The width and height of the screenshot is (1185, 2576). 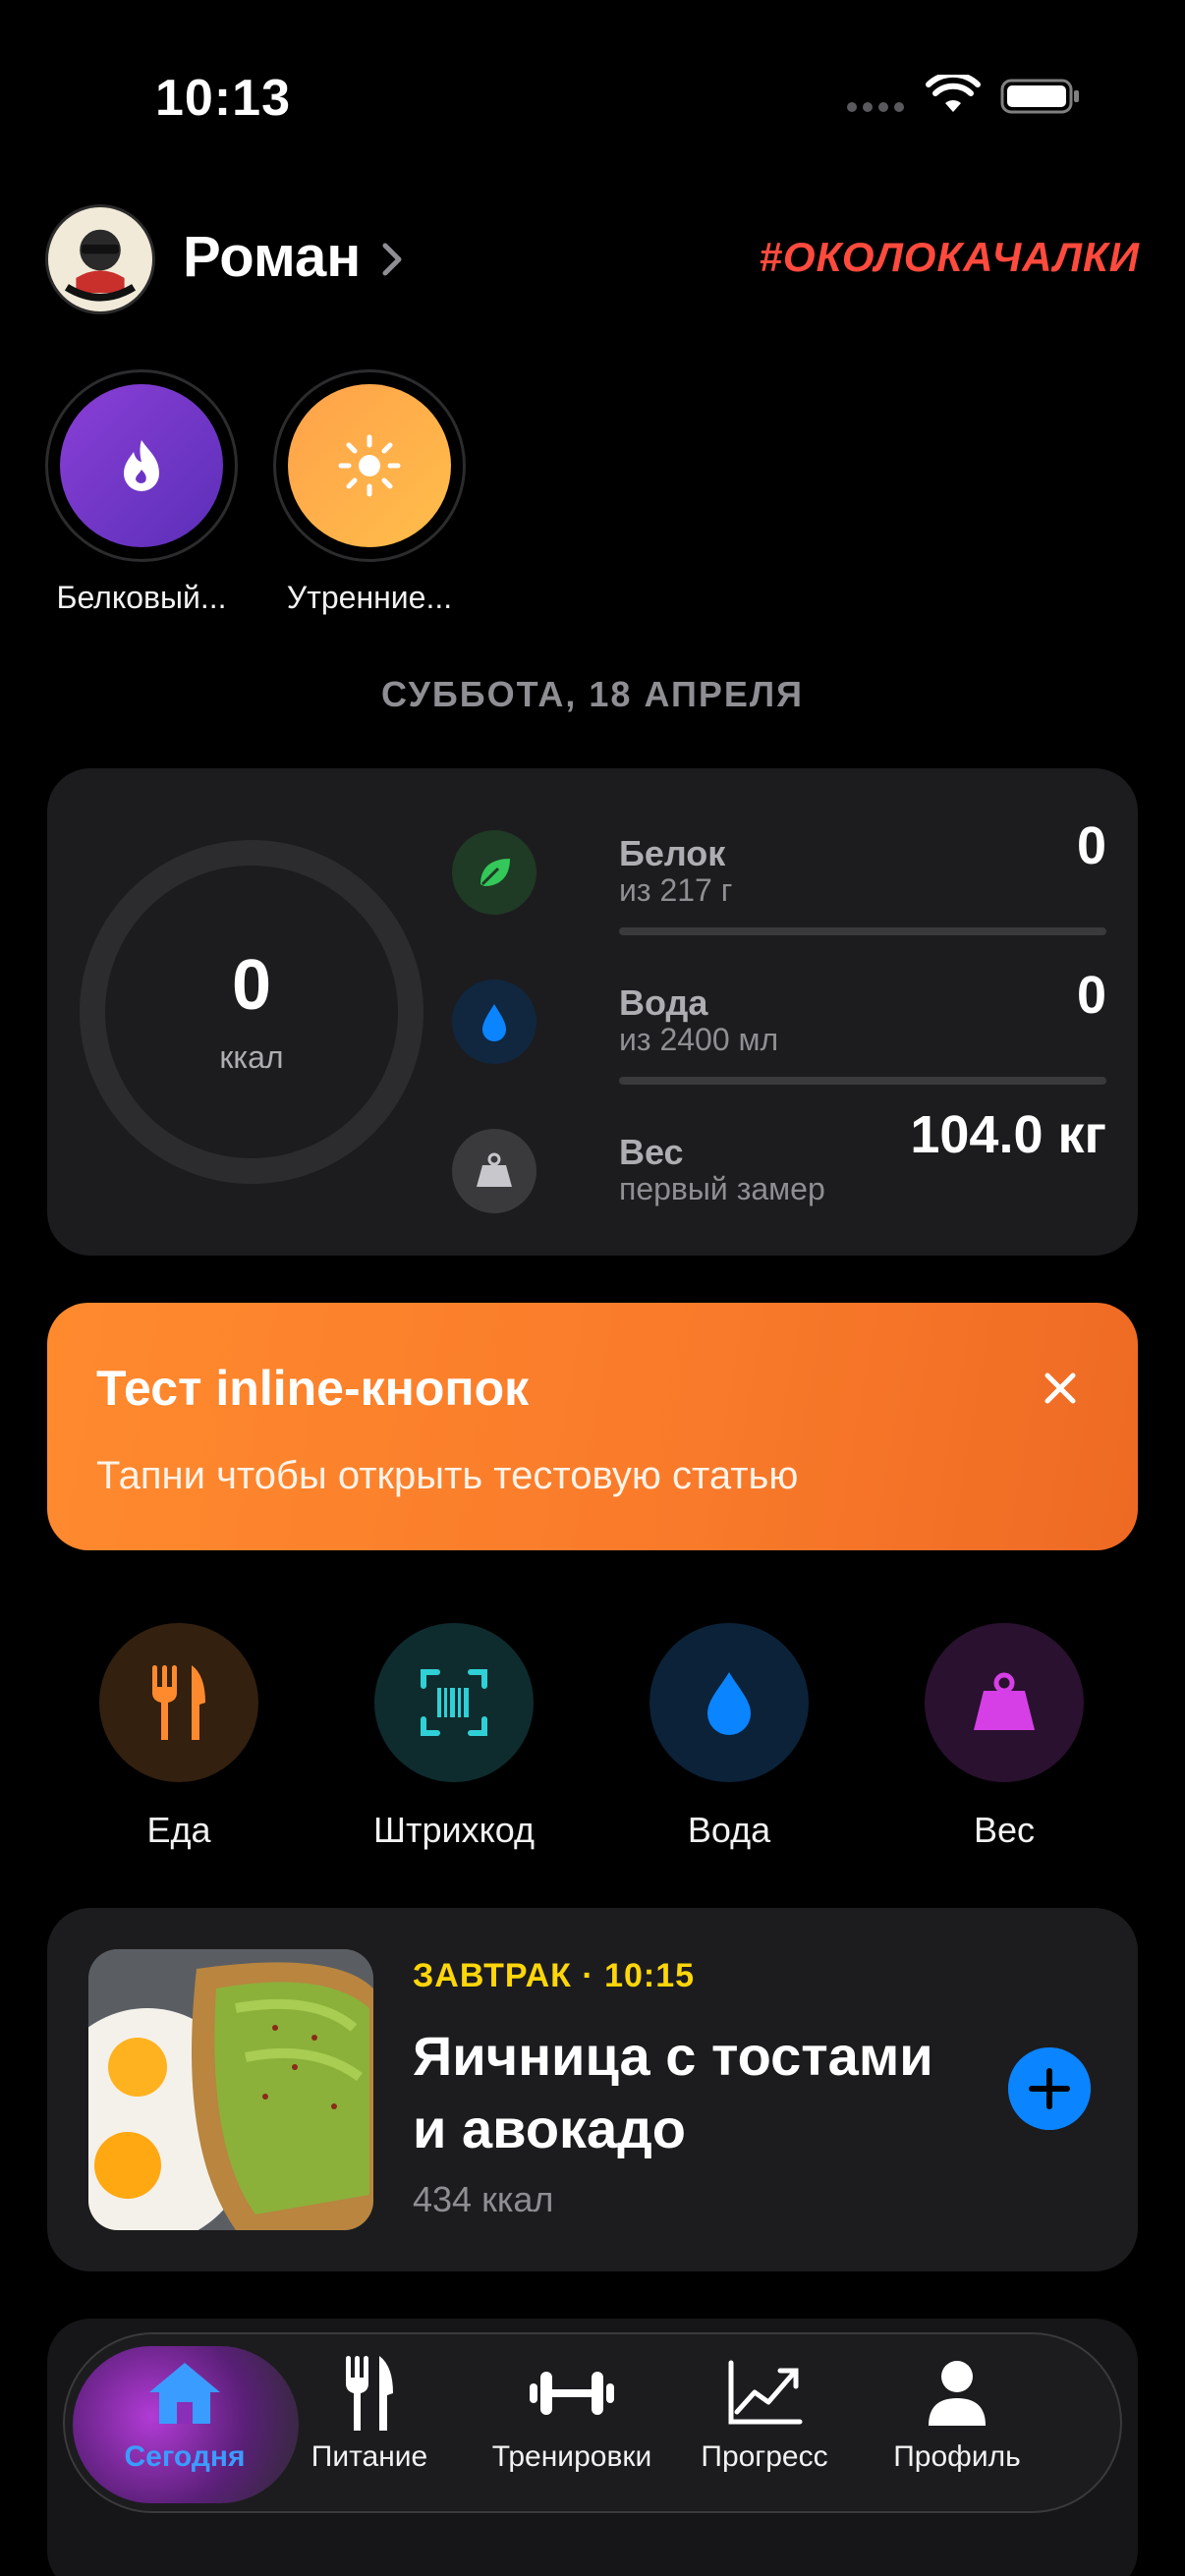 What do you see at coordinates (765, 2393) in the screenshot?
I see `chart-icon` at bounding box center [765, 2393].